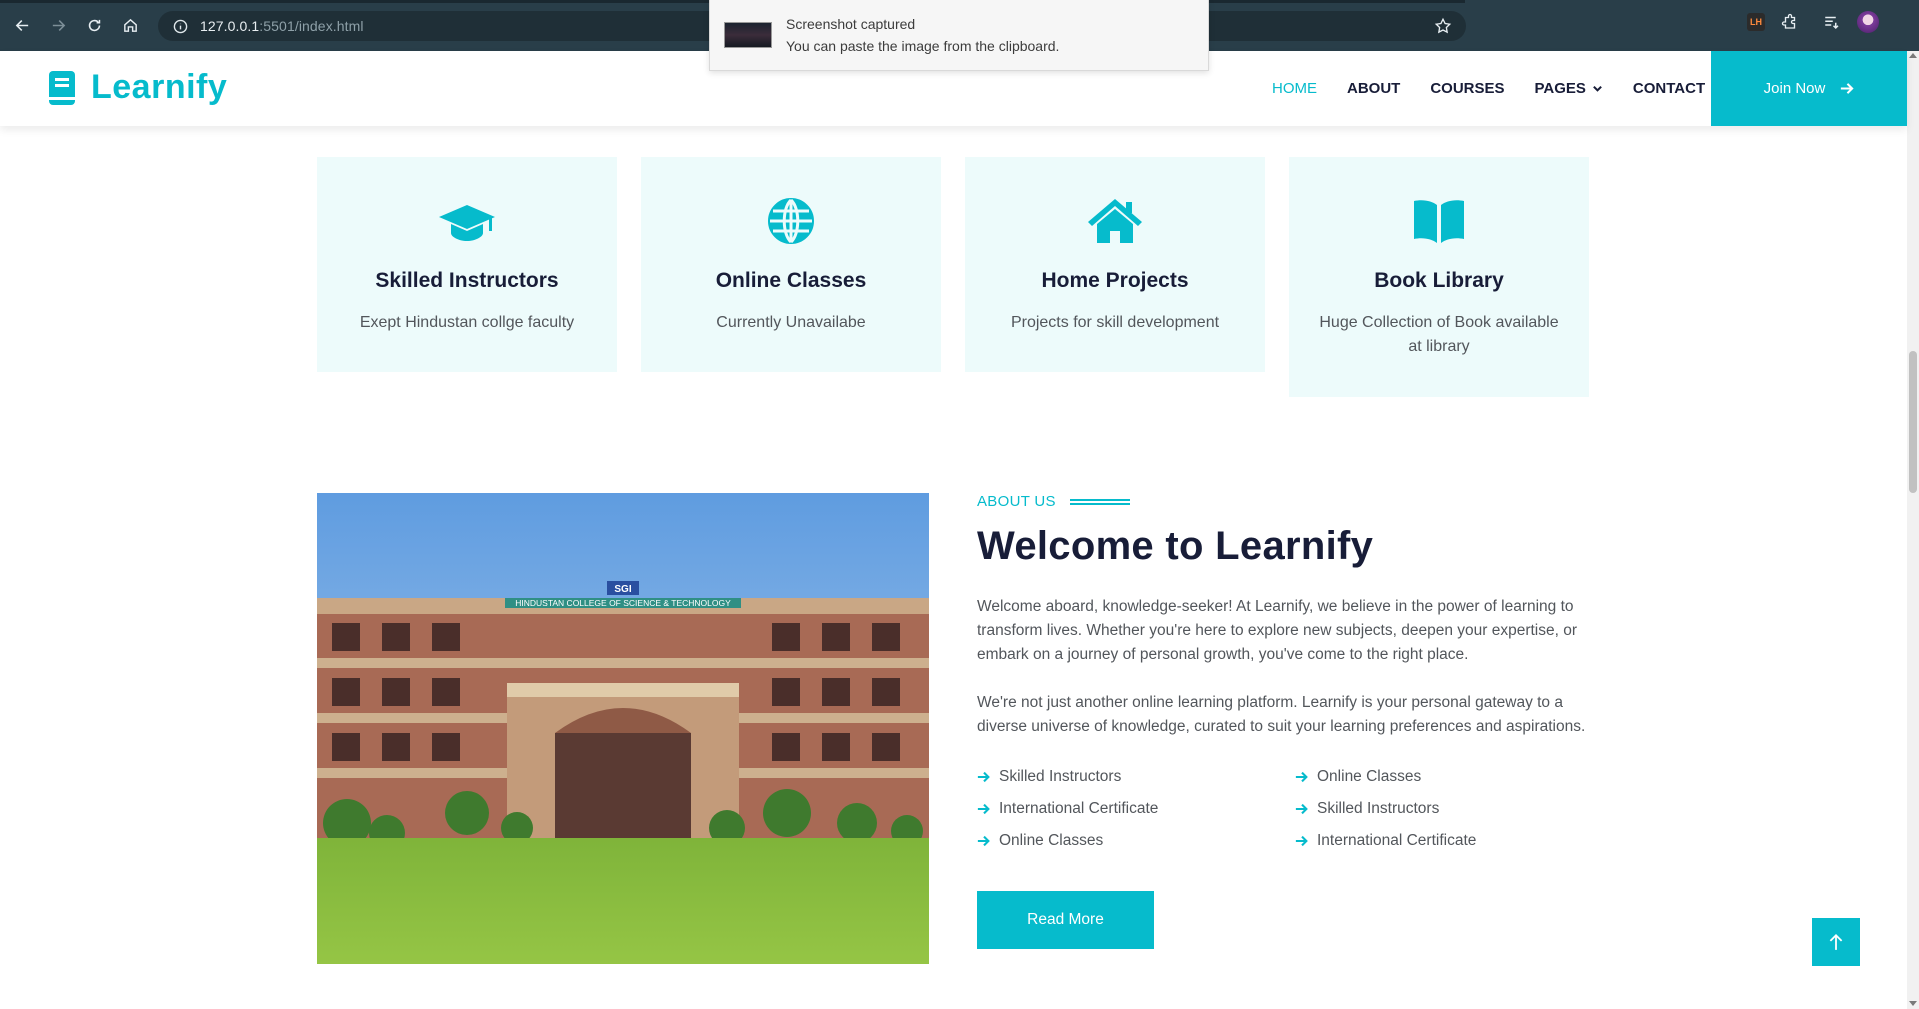 Image resolution: width=1919 pixels, height=1009 pixels. Describe the element at coordinates (1439, 280) in the screenshot. I see `card-title: Book Library` at that location.